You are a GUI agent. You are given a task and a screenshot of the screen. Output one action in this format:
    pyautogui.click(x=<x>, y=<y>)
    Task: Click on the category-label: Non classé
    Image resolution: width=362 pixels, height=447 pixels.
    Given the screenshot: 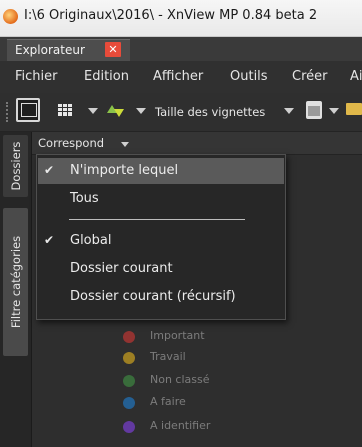 What is the action you would take?
    pyautogui.click(x=180, y=379)
    